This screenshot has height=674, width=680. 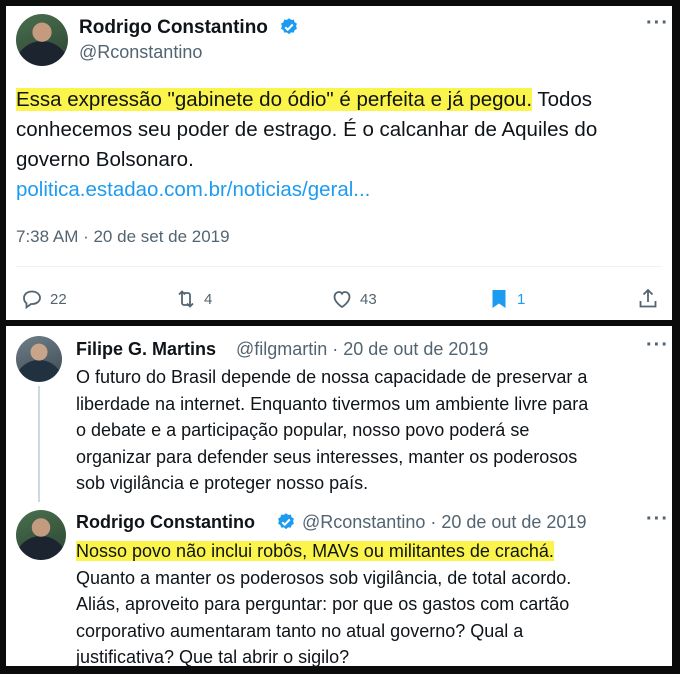 I want to click on retweet-button: 4, so click(x=193, y=299).